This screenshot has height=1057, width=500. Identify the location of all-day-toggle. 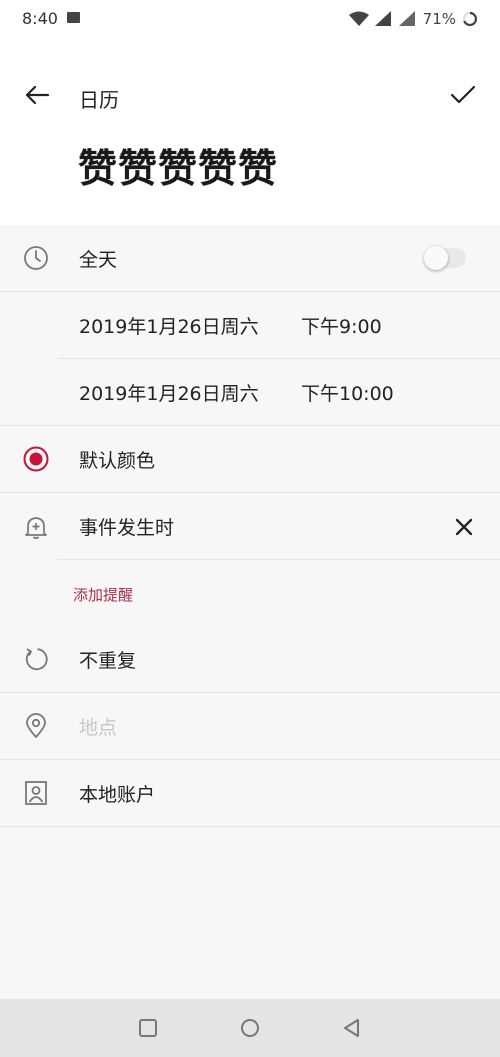
(445, 258).